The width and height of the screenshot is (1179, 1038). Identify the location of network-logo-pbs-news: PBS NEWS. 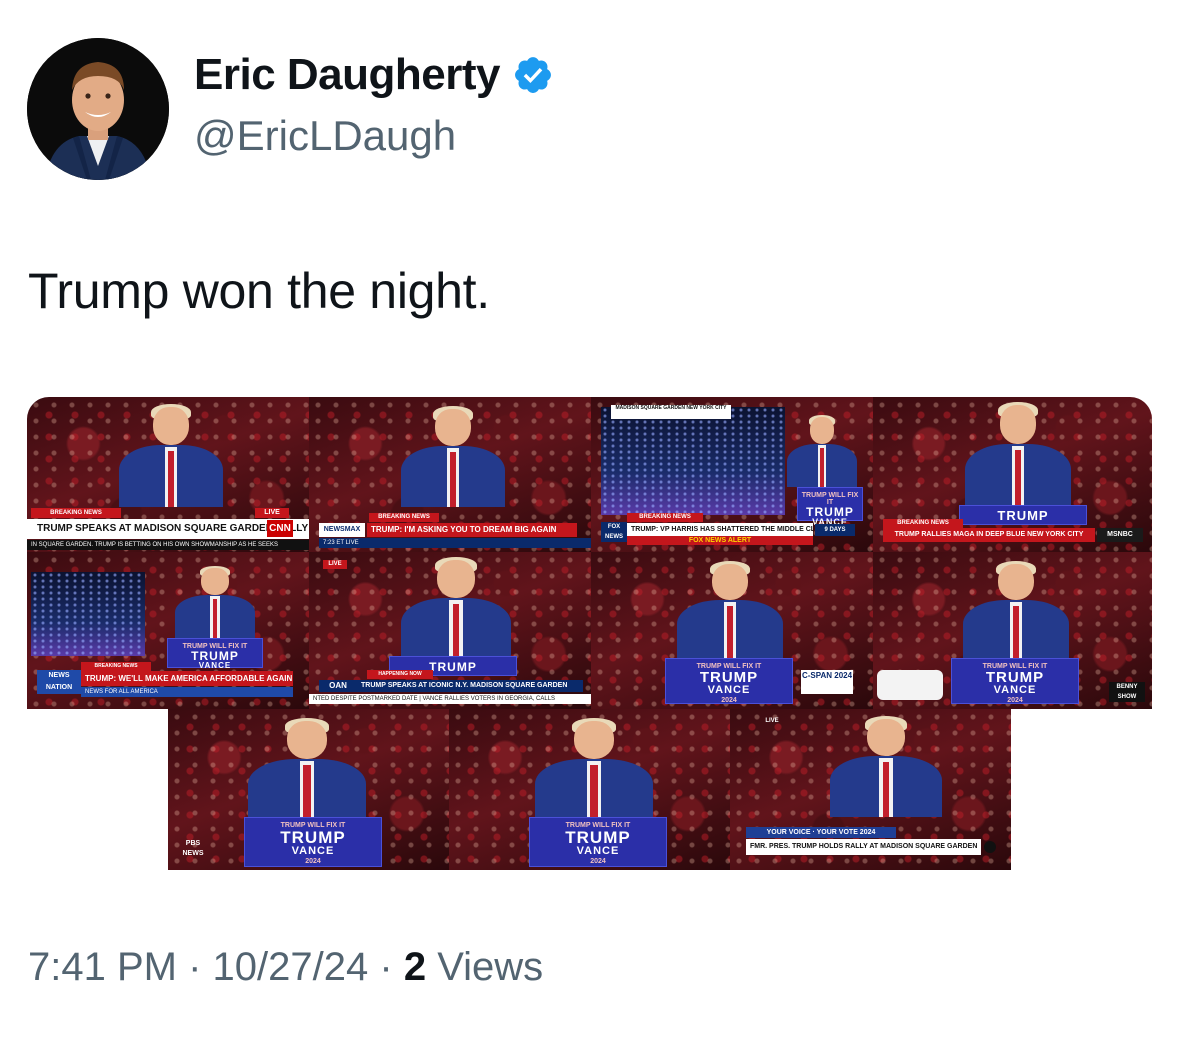
(193, 848).